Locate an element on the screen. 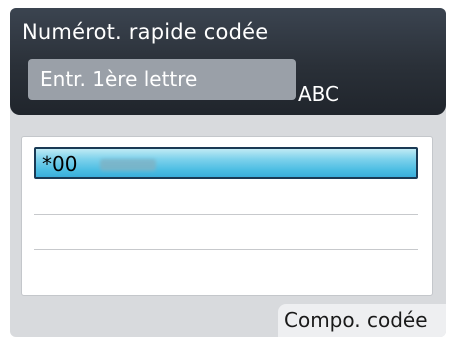  speed-dial-code: *00 is located at coordinates (60, 164).